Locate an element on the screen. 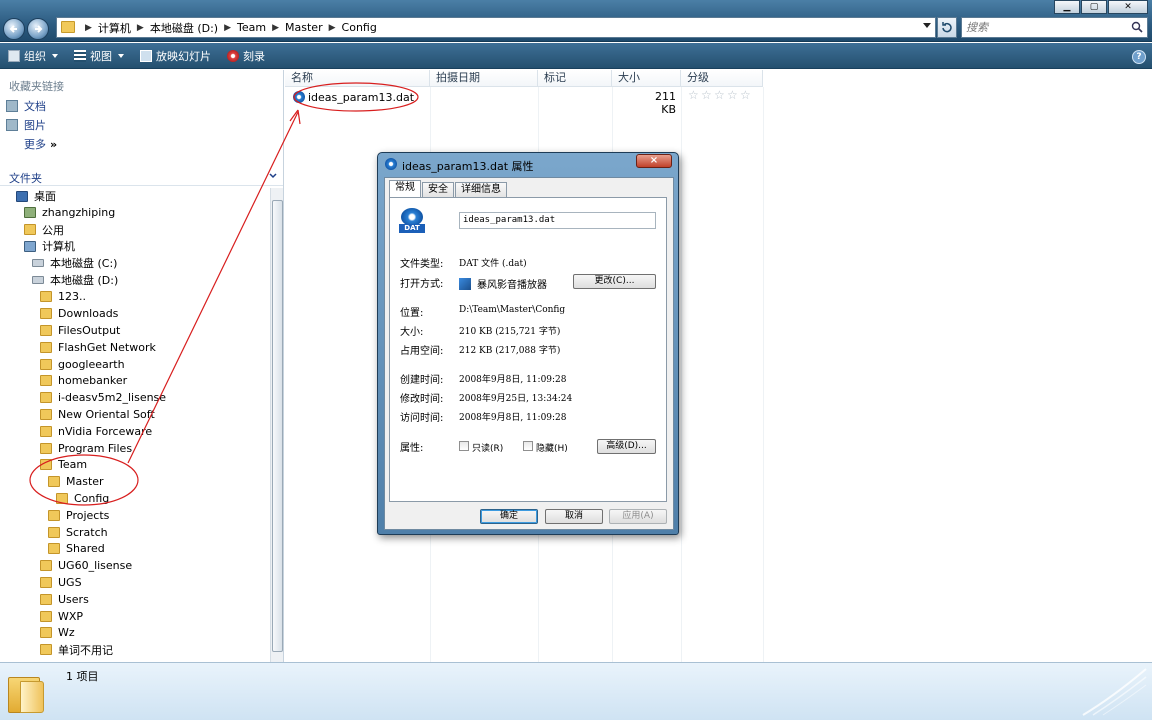 The height and width of the screenshot is (720, 1152). filename-input: ideas_param13.dat is located at coordinates (557, 220).